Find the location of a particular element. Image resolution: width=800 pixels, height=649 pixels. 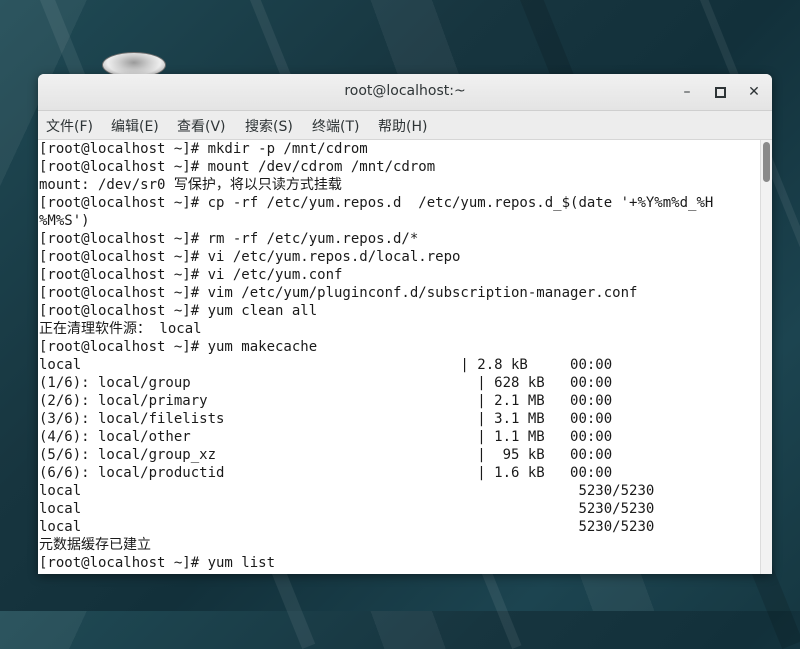

terminal-line: %M%S') is located at coordinates (64, 221).